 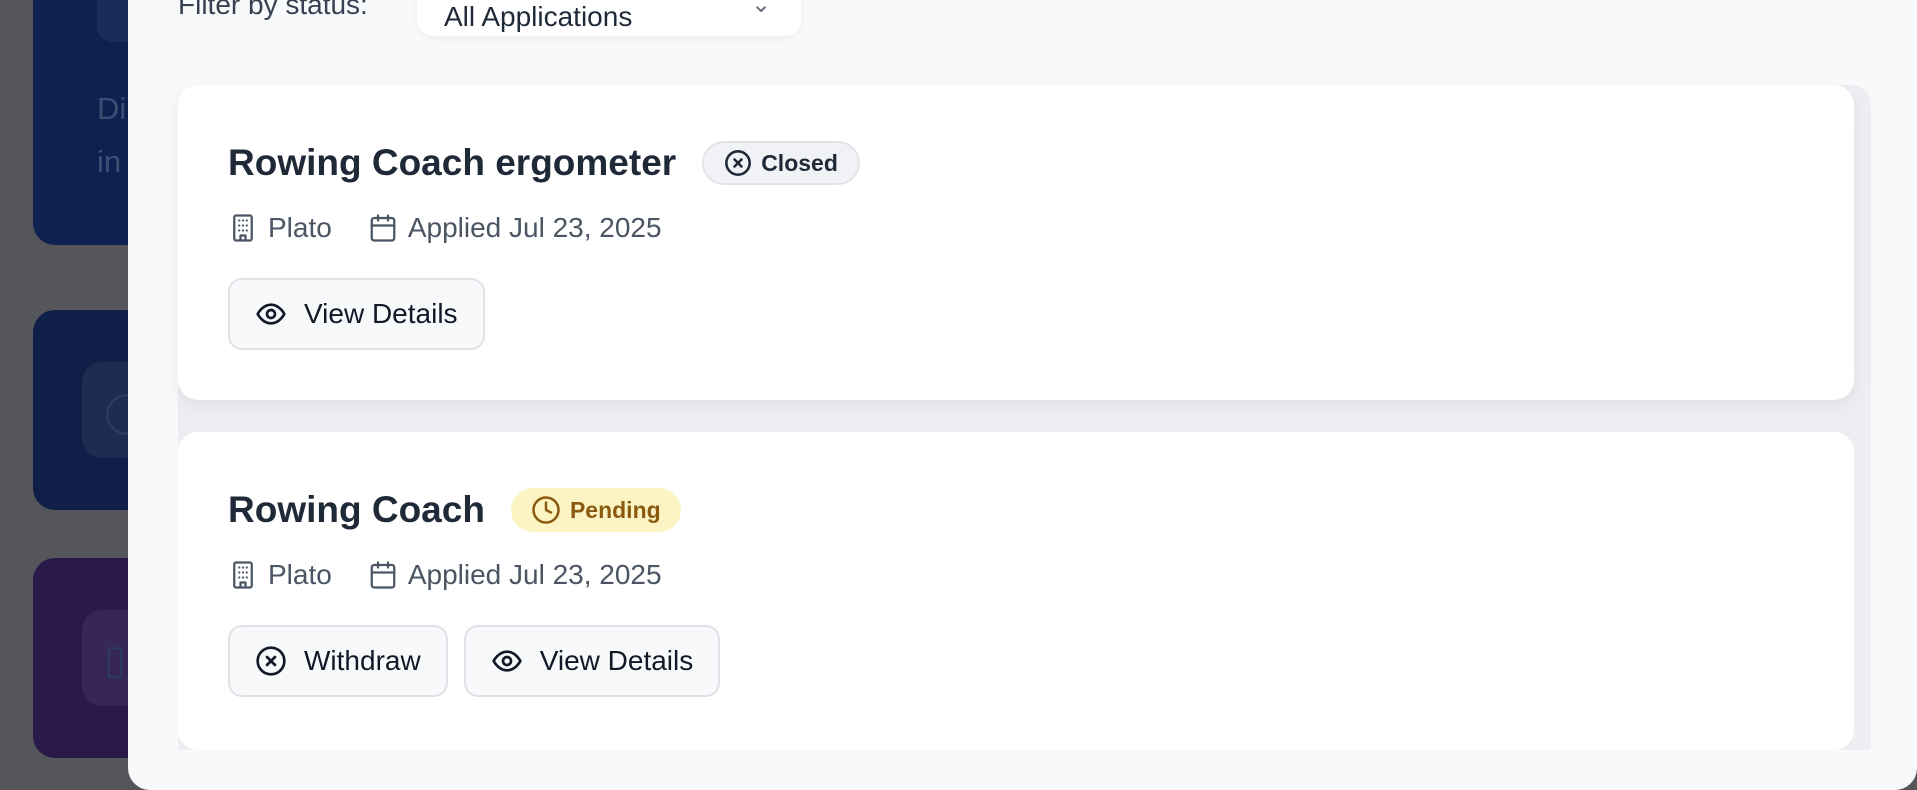 What do you see at coordinates (799, 162) in the screenshot?
I see `status-badge-label: Closed` at bounding box center [799, 162].